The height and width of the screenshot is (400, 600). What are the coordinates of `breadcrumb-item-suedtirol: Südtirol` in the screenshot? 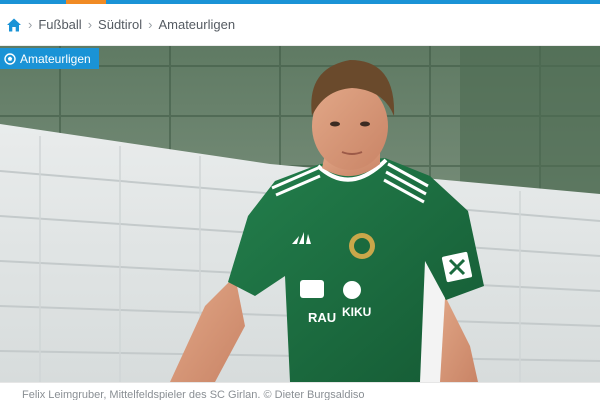 It's located at (120, 24).